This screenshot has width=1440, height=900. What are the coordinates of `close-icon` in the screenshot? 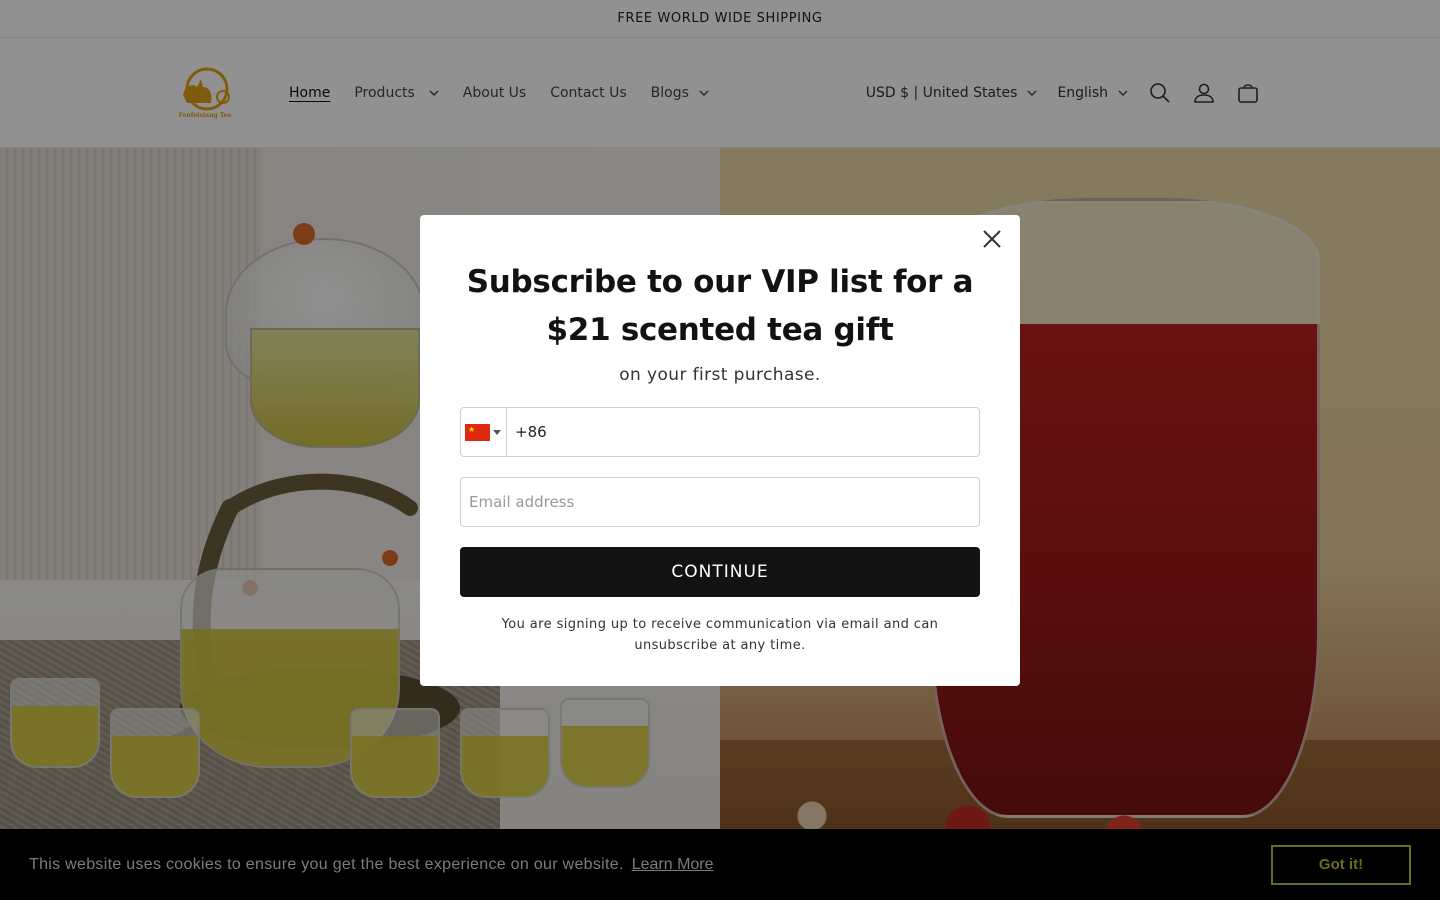 It's located at (992, 239).